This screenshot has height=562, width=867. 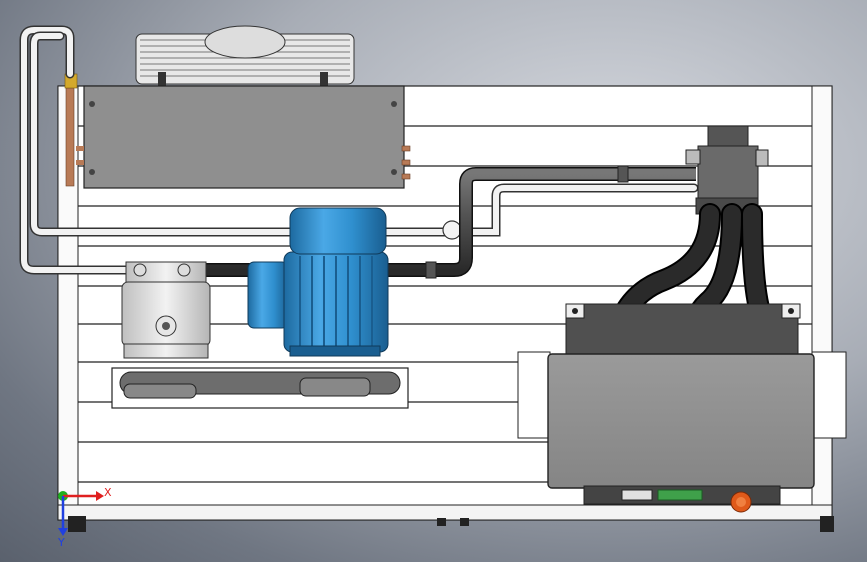 I want to click on motor-terminal-box, so click(x=338, y=231).